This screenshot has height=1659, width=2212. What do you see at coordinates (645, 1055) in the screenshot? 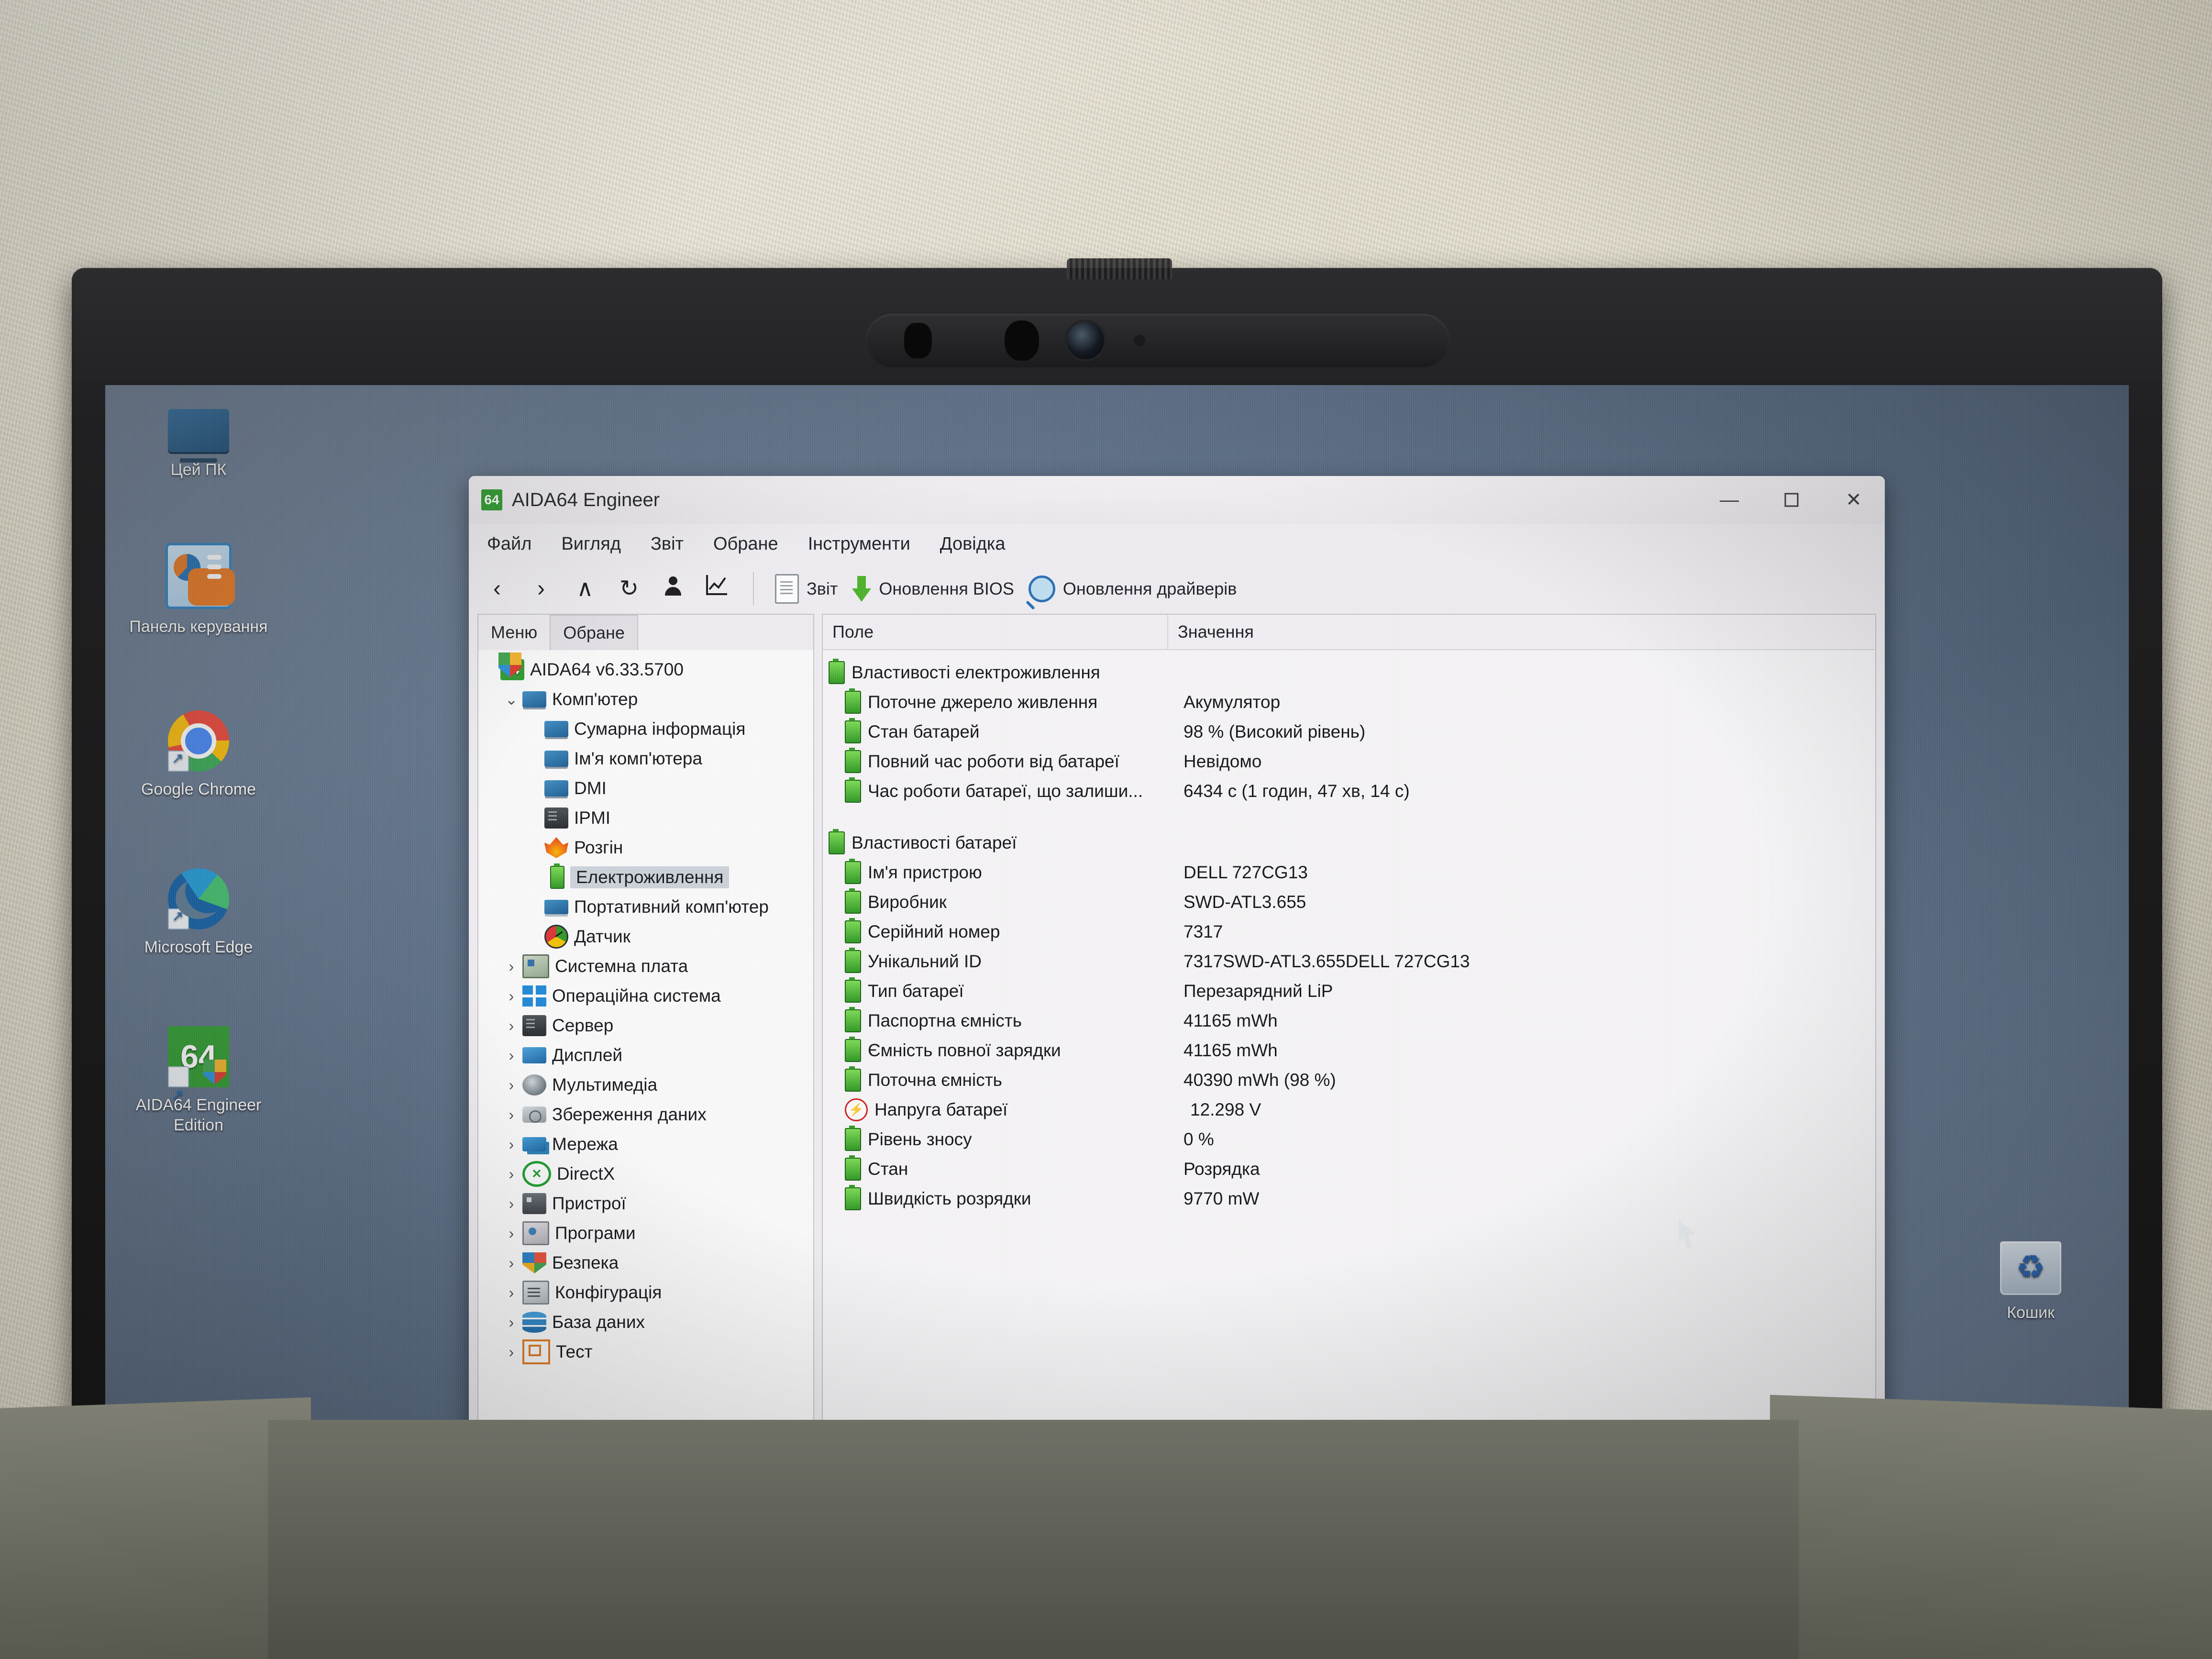
I see `tree-item-display: › Дисплей` at bounding box center [645, 1055].